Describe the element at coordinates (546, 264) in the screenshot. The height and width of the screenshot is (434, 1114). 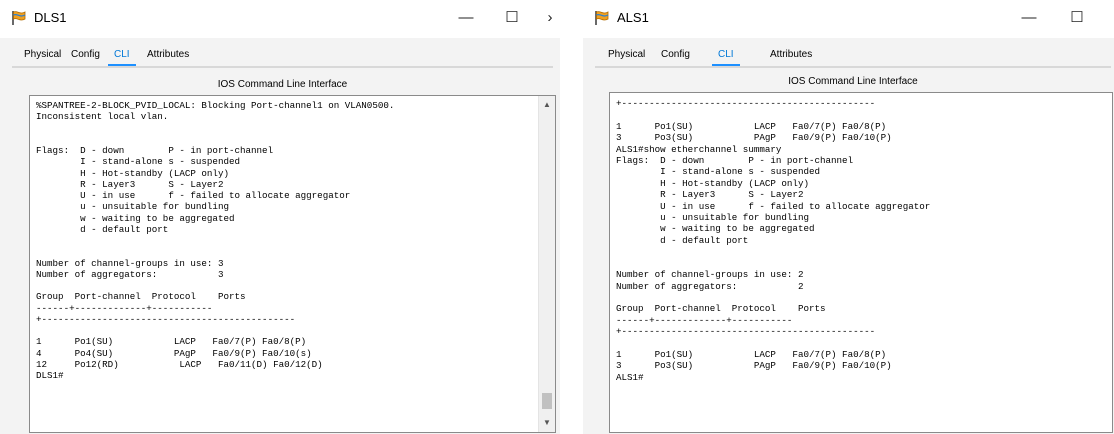
I see `vertical-scrollbar: ▲ ▼` at that location.